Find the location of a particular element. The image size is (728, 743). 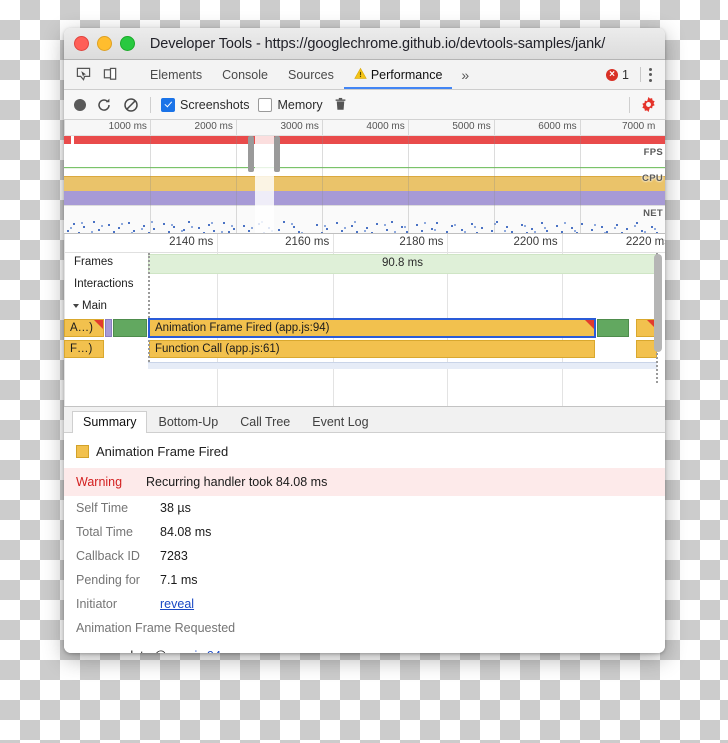

tab-sources-label: Sources is located at coordinates (310, 74).